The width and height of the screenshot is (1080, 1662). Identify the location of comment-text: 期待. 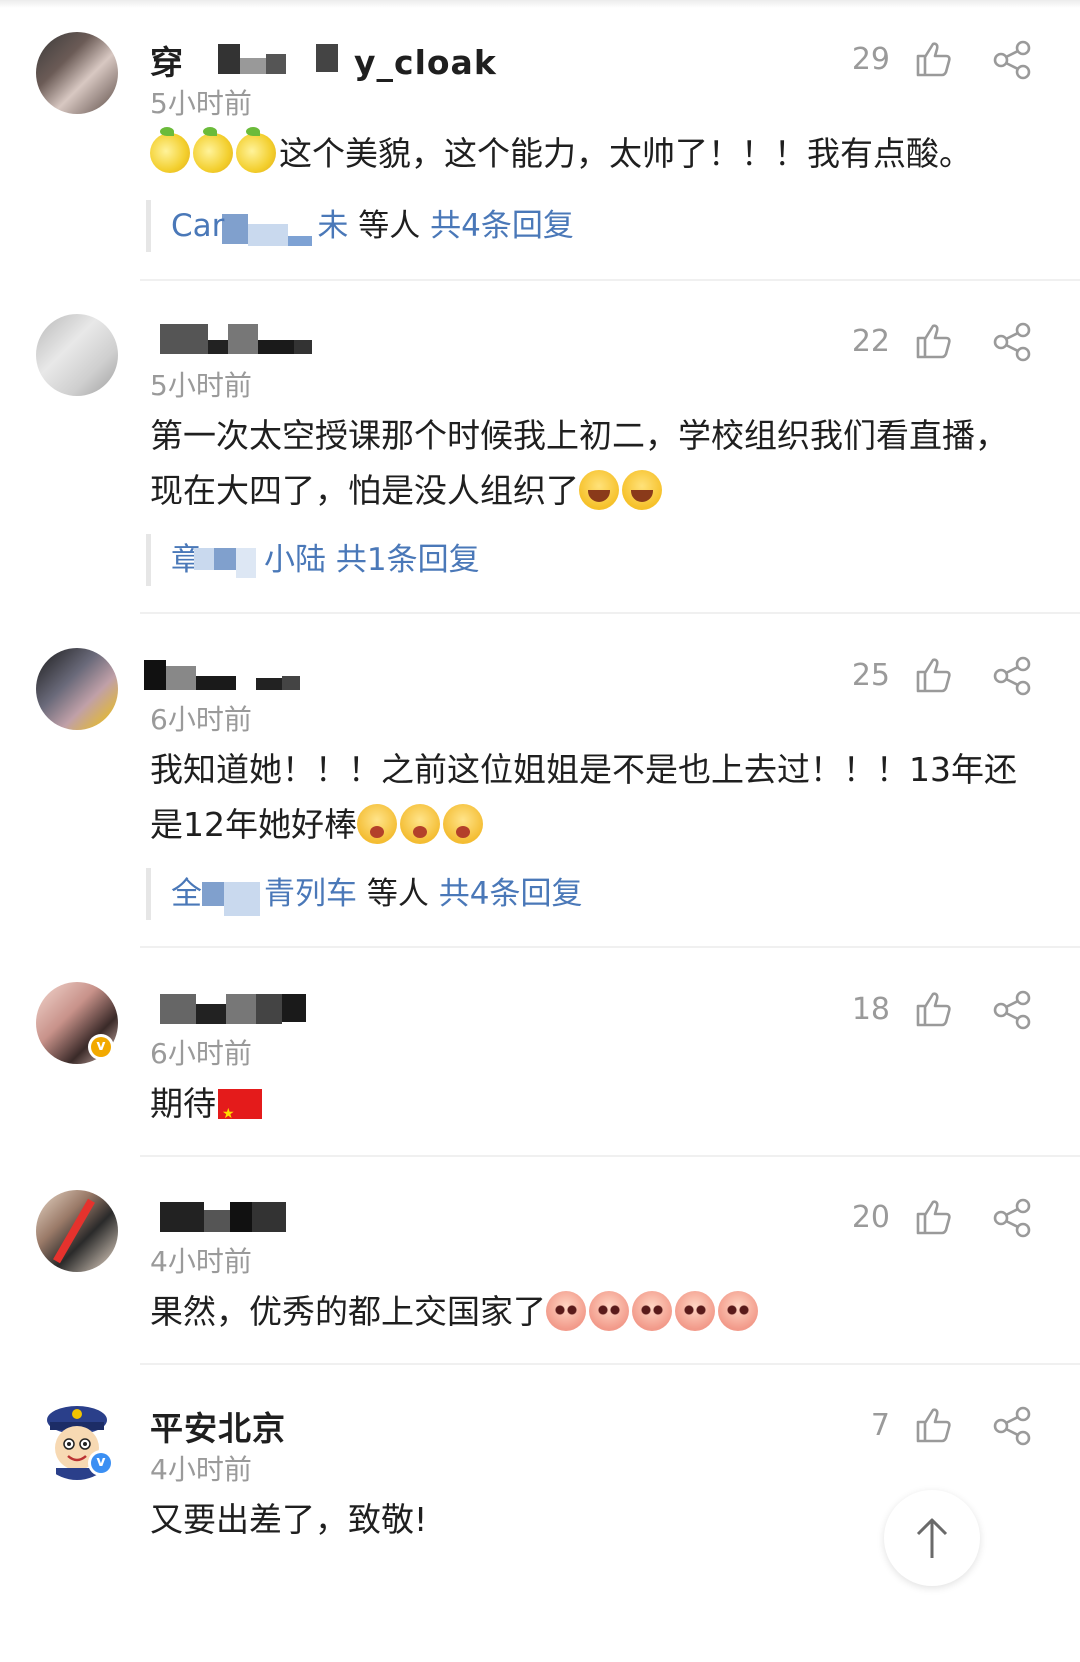
(600, 1109).